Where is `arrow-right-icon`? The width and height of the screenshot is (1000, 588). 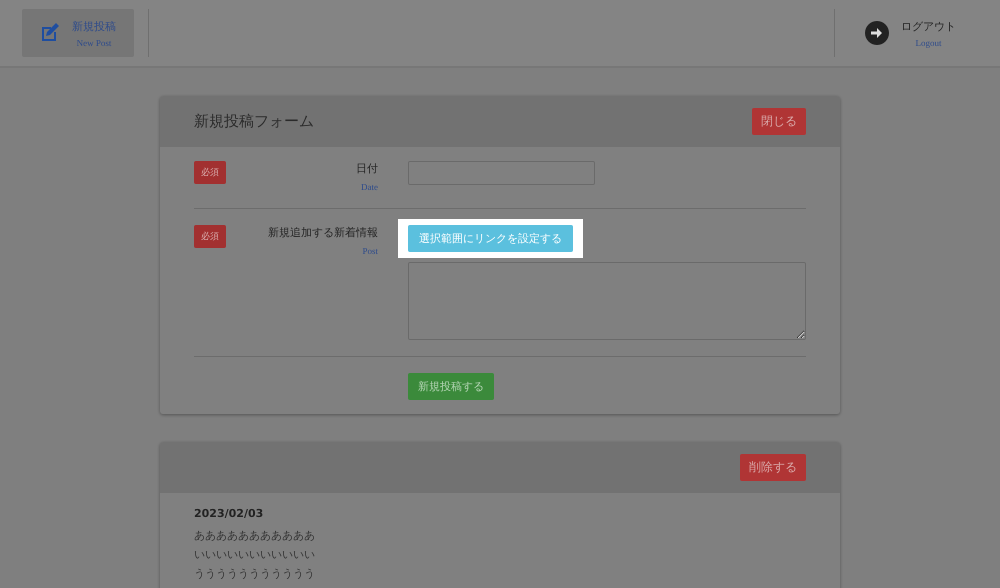
arrow-right-icon is located at coordinates (877, 33).